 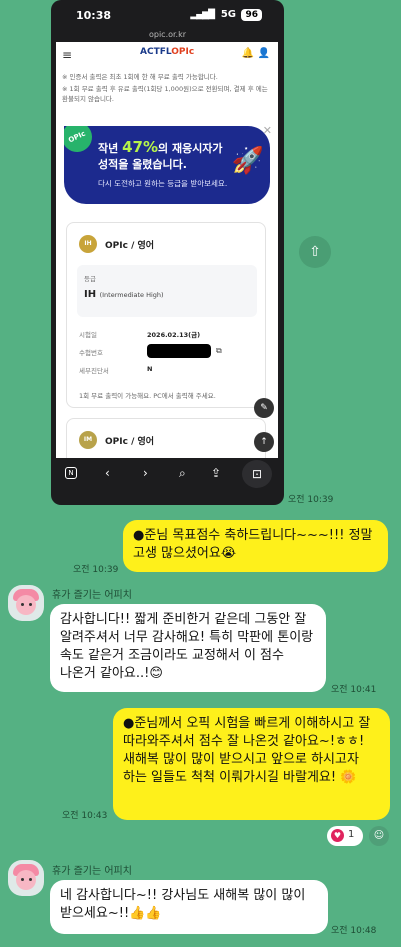 What do you see at coordinates (189, 907) in the screenshot?
I see `message-bubble-received: 네 감사합니다~!! 강사님도 새해복 많이 많이 받으세요~!!👍👍` at bounding box center [189, 907].